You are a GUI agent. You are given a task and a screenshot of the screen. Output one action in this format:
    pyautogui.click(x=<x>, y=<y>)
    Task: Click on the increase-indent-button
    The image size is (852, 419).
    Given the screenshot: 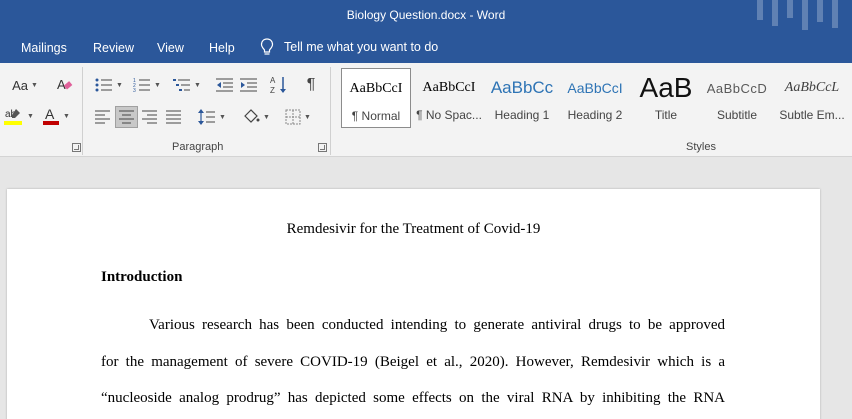 What is the action you would take?
    pyautogui.click(x=249, y=85)
    